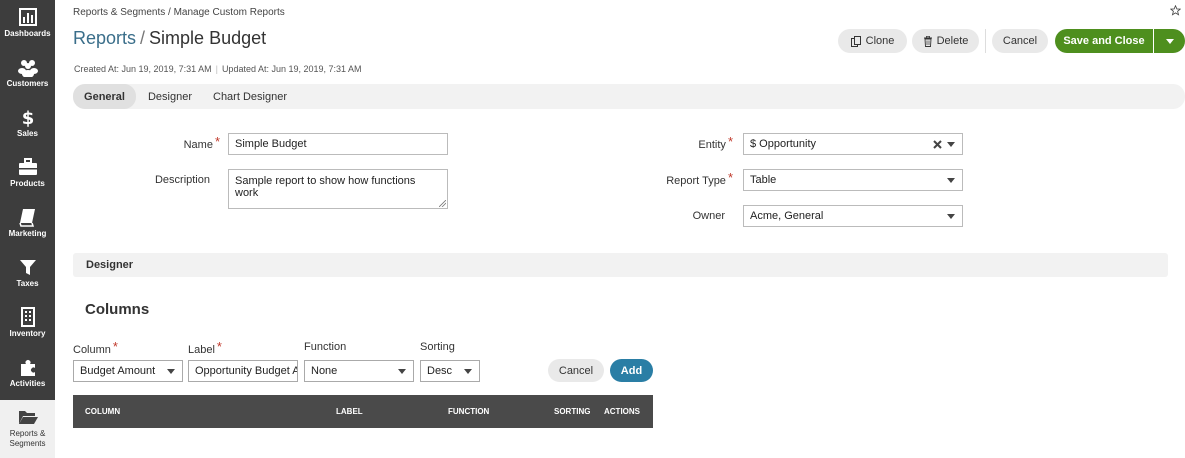  I want to click on sidebar-item-sales: $ Sales, so click(27, 125).